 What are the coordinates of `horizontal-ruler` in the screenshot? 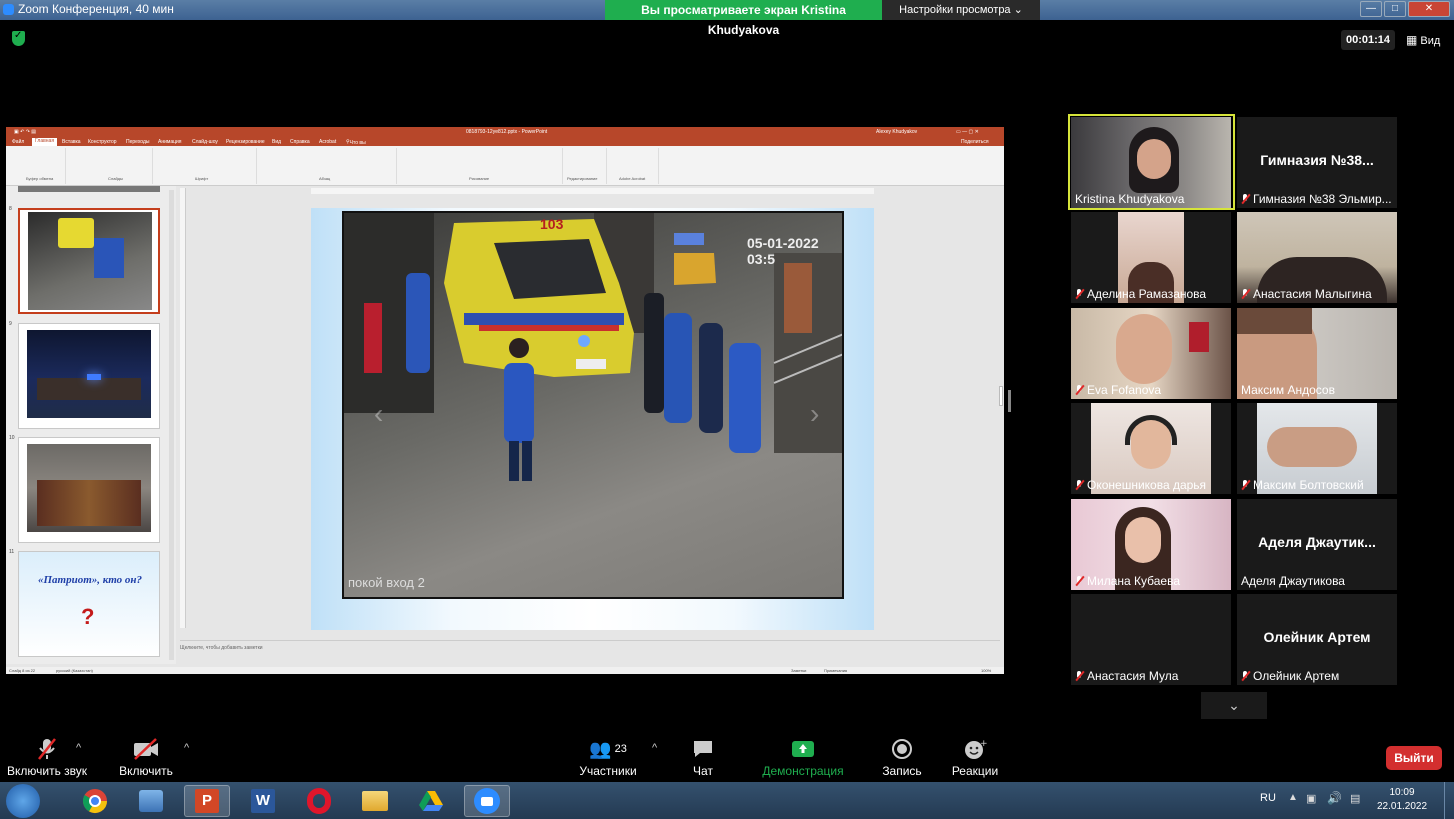 It's located at (592, 191).